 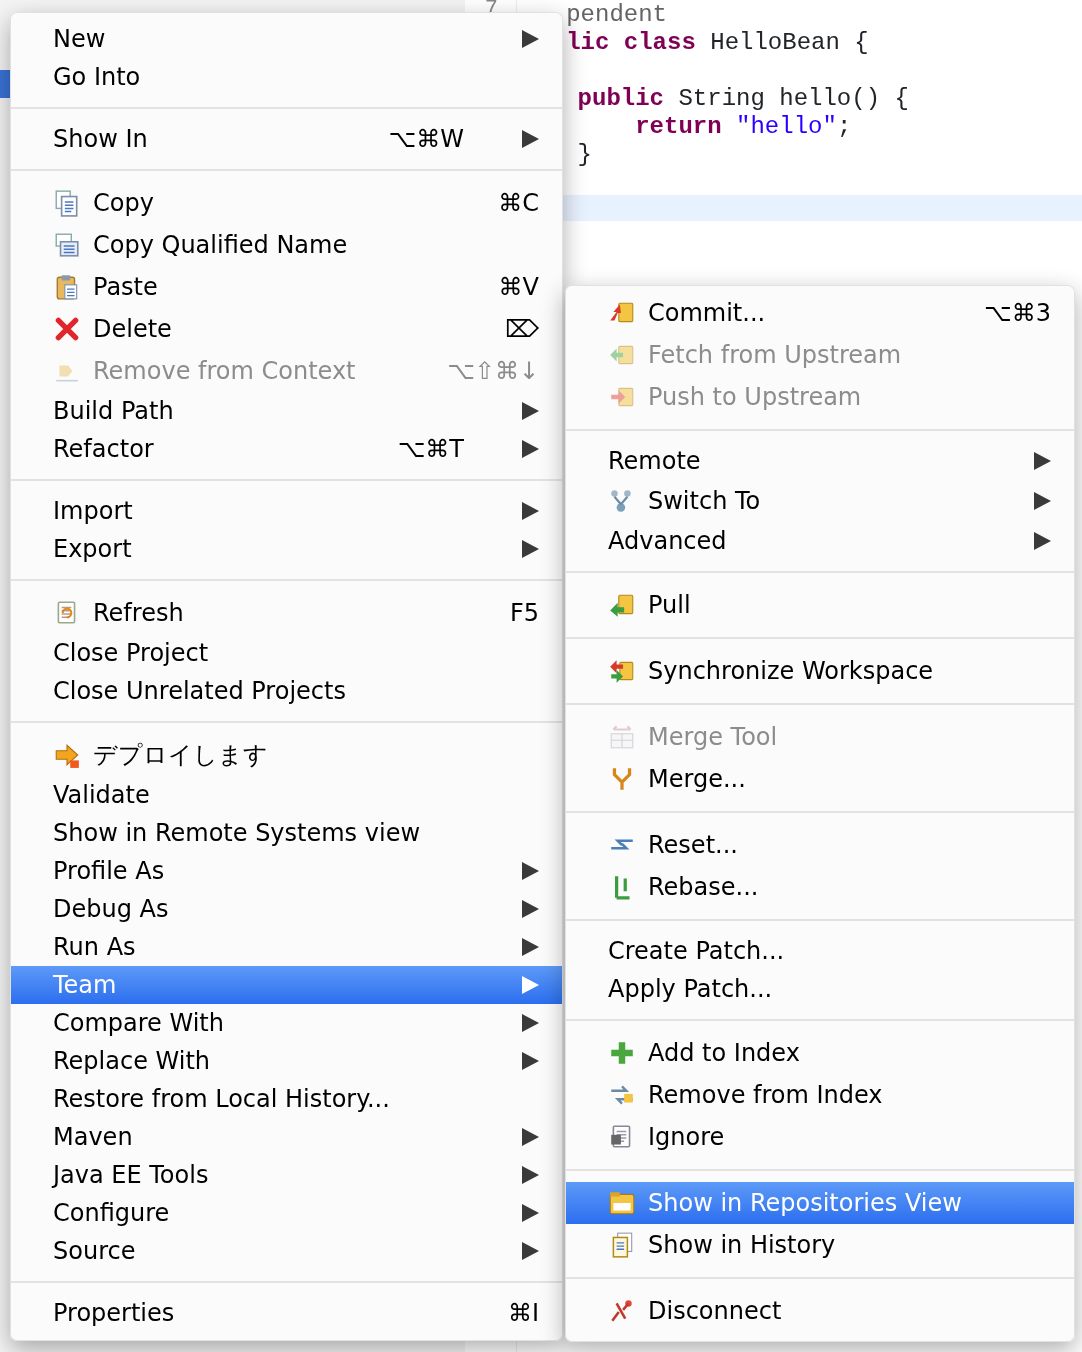 What do you see at coordinates (286, 1313) in the screenshot?
I see `menu-item: Properties ⌘I` at bounding box center [286, 1313].